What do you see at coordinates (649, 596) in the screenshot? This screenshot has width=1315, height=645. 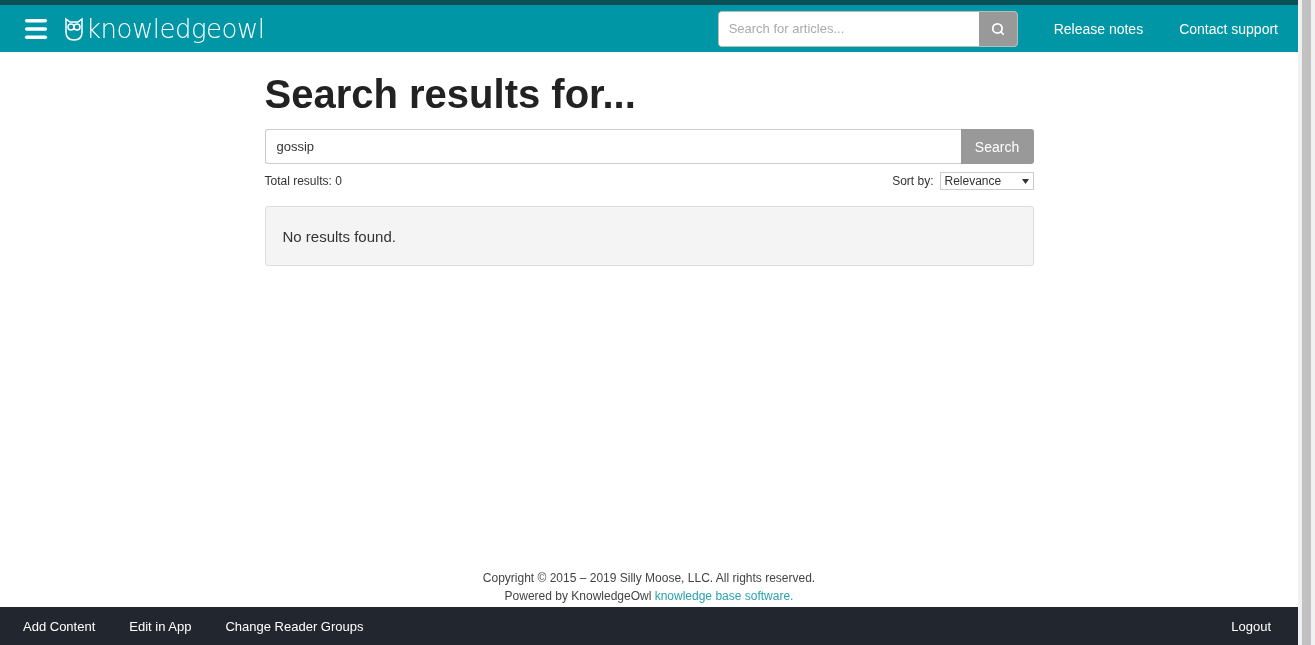 I see `powered-by-text: Powered by KnowledgeOwl knowledge base software.` at bounding box center [649, 596].